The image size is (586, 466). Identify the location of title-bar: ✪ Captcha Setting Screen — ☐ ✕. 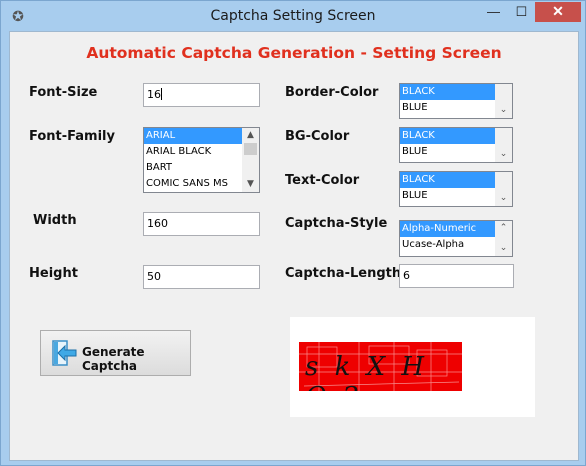
(293, 16).